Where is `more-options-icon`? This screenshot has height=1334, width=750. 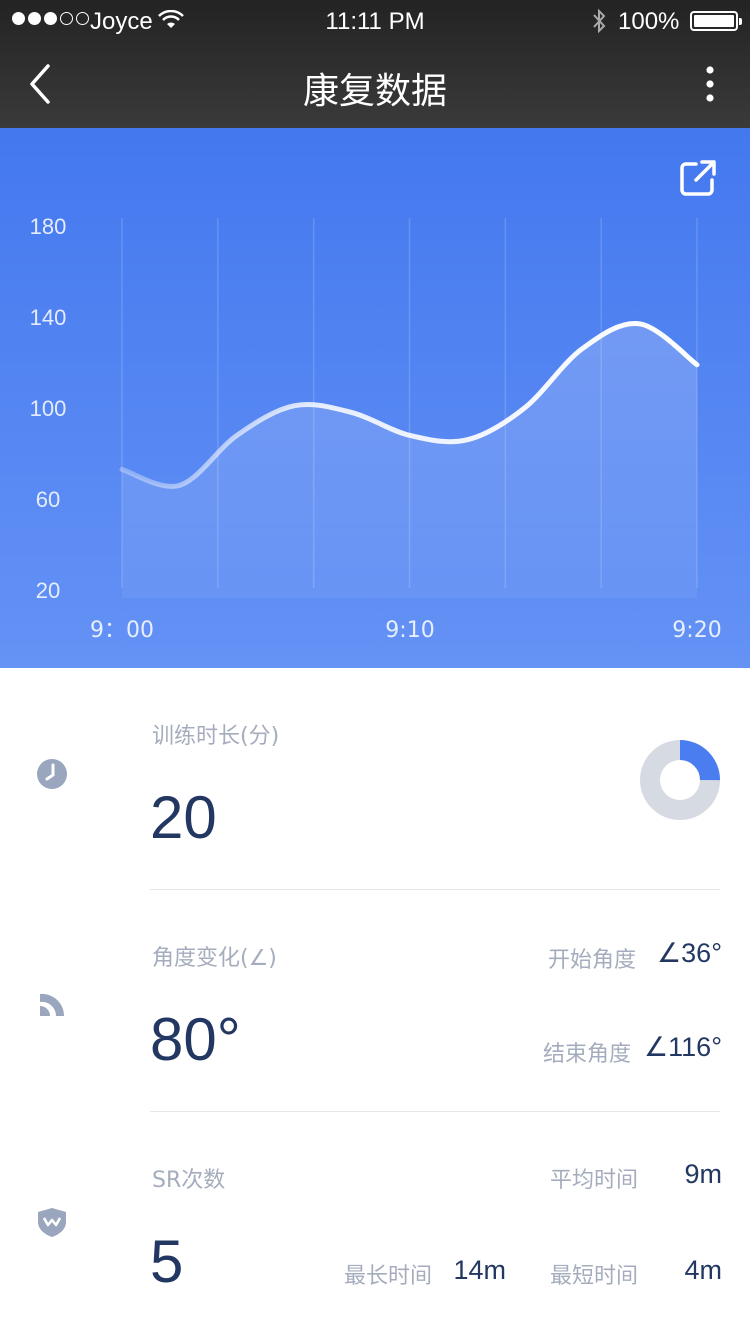
more-options-icon is located at coordinates (710, 86).